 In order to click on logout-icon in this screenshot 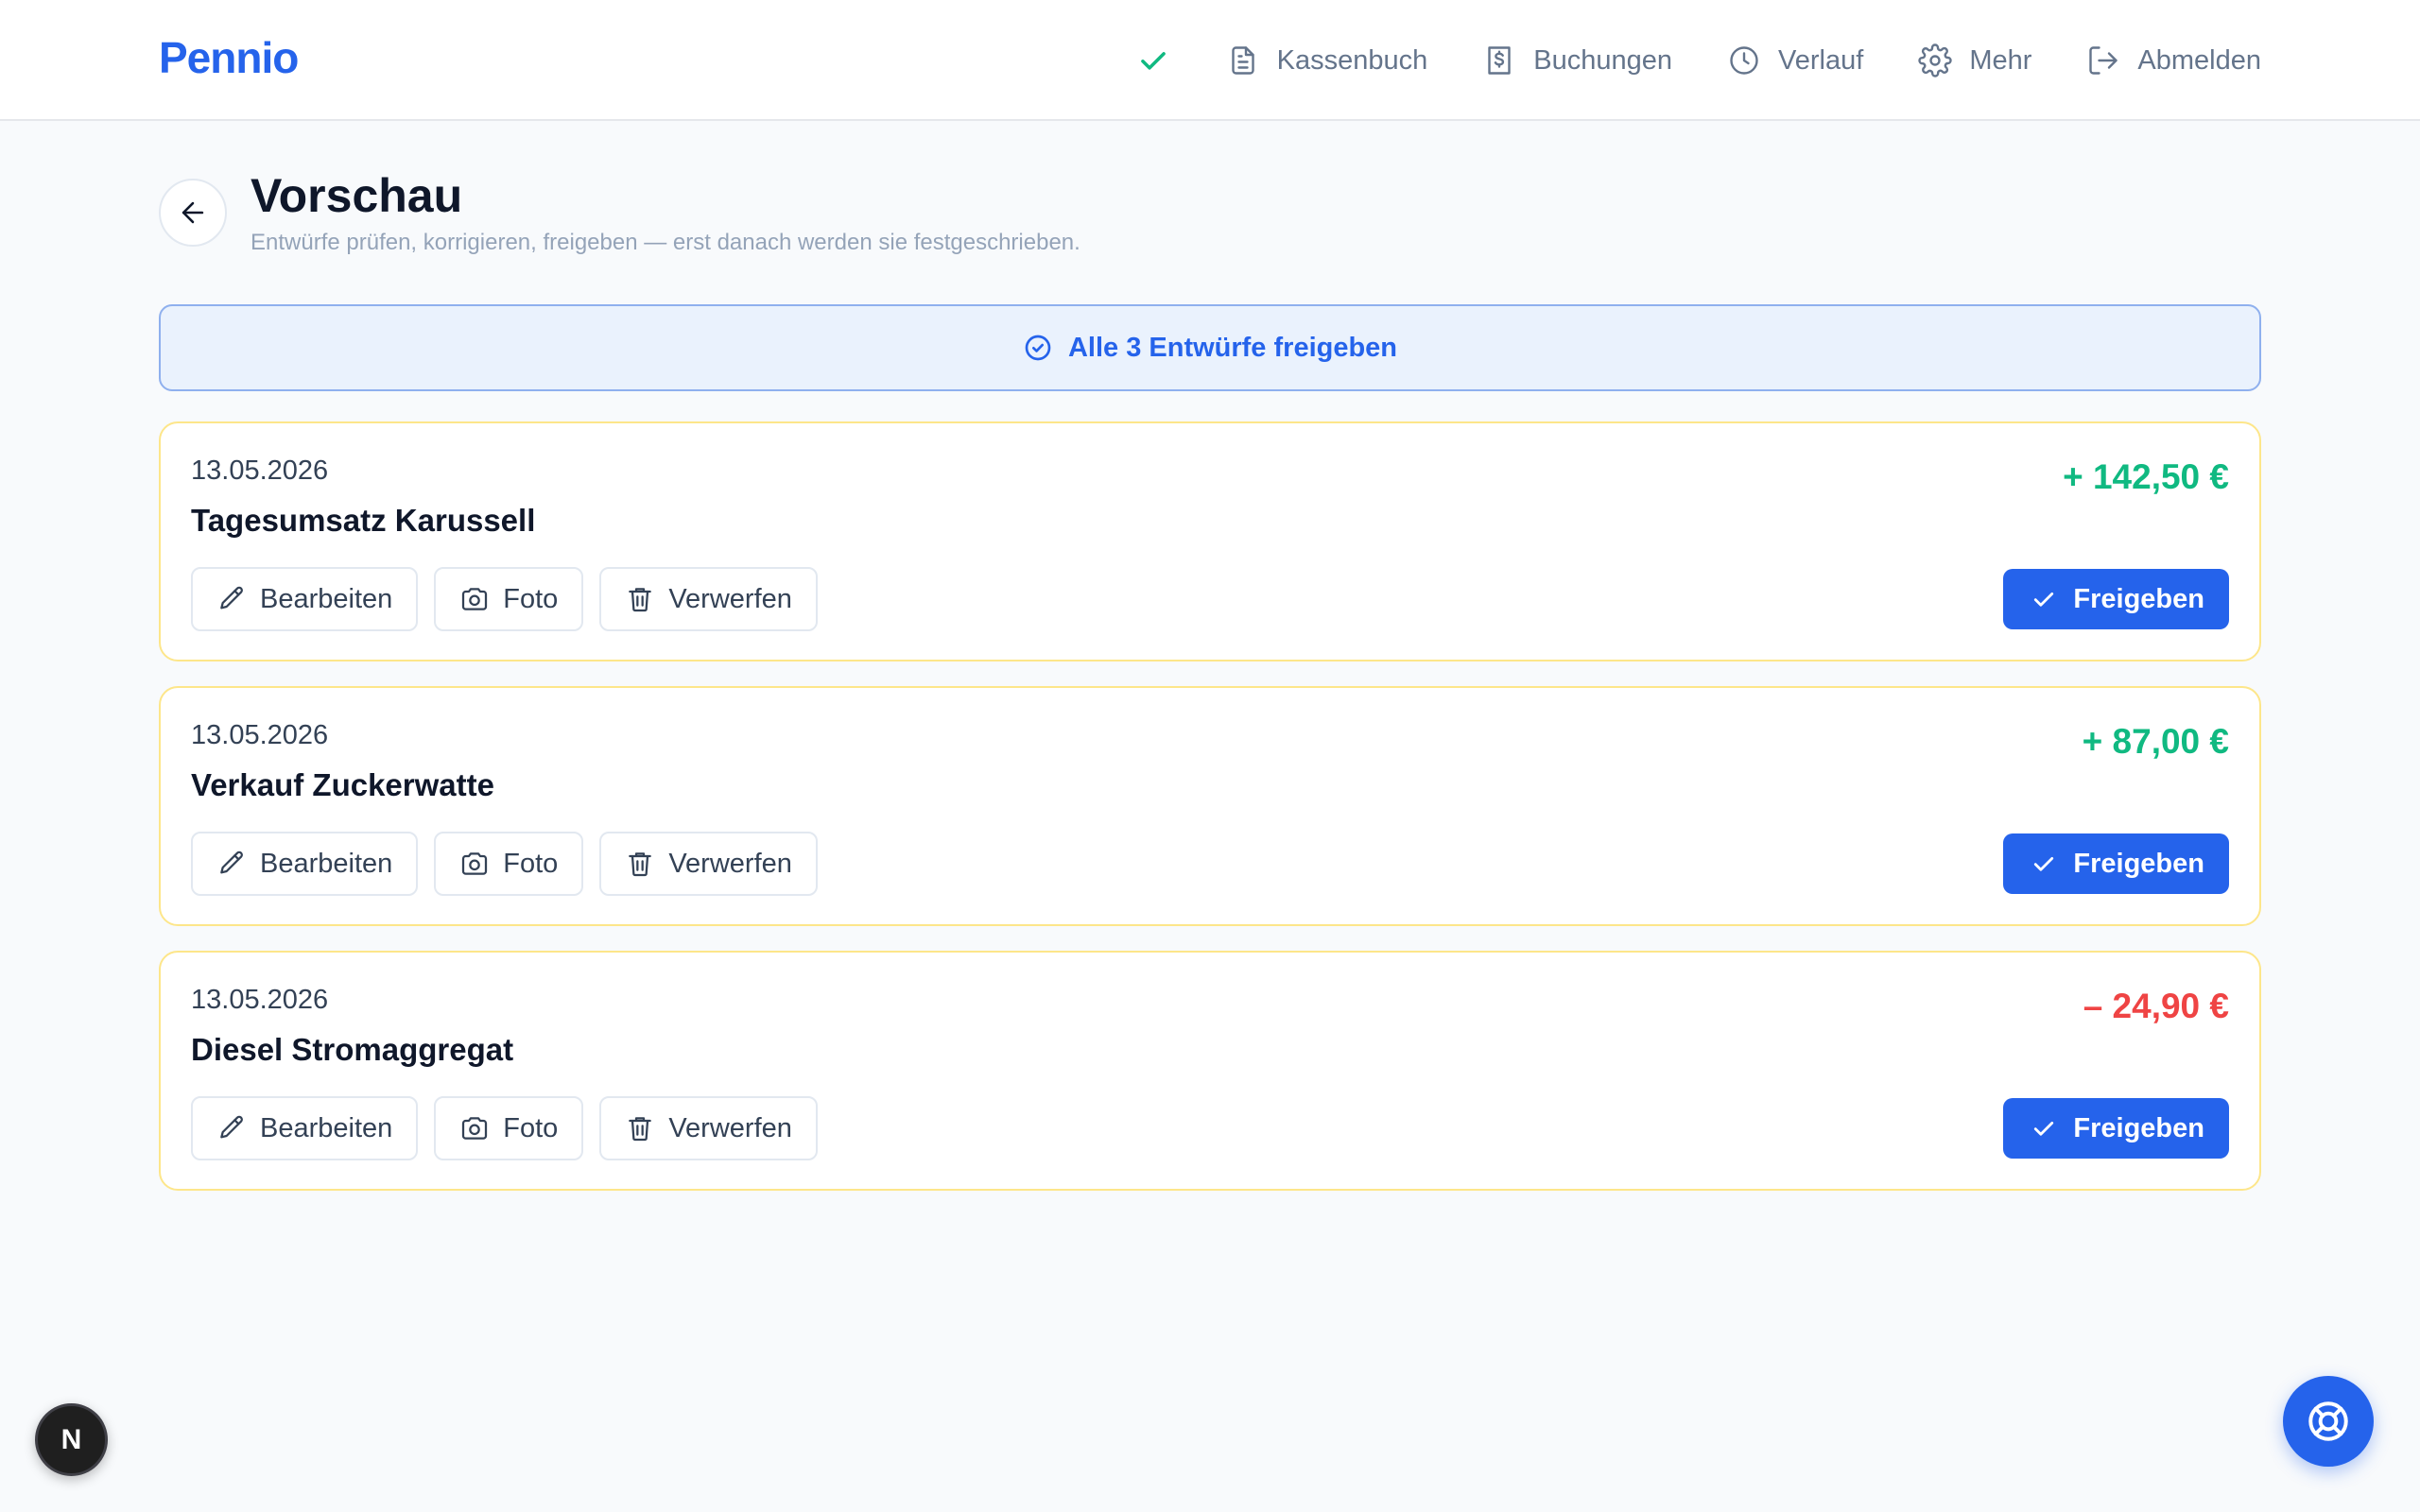, I will do `click(2103, 60)`.